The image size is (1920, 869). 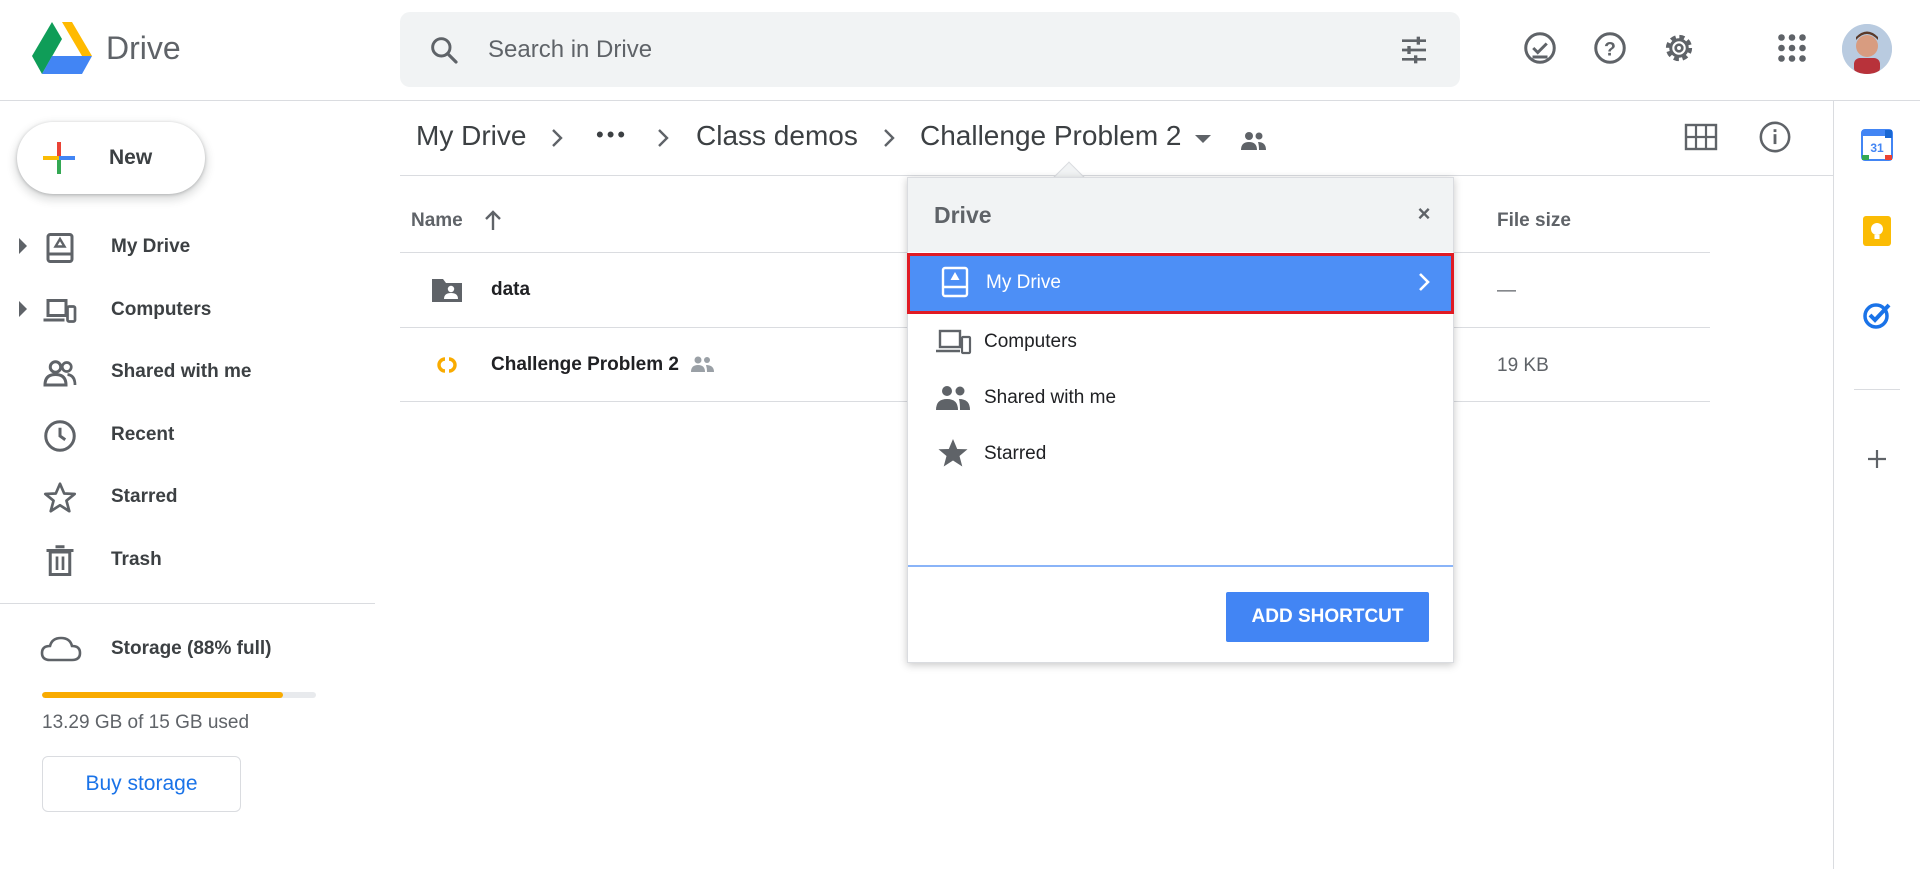 I want to click on keep-icon, so click(x=1877, y=231).